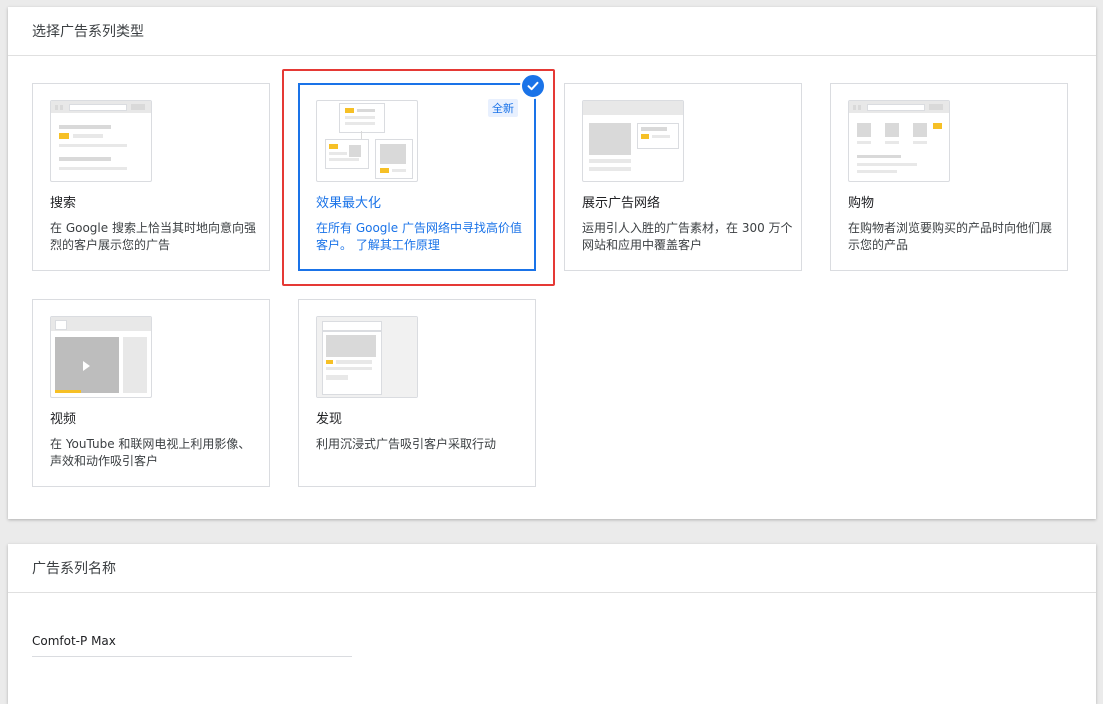 This screenshot has height=704, width=1103. I want to click on card-shopping: 购物 在购物者浏览要购买的产品时向他们展示您的产品, so click(949, 177).